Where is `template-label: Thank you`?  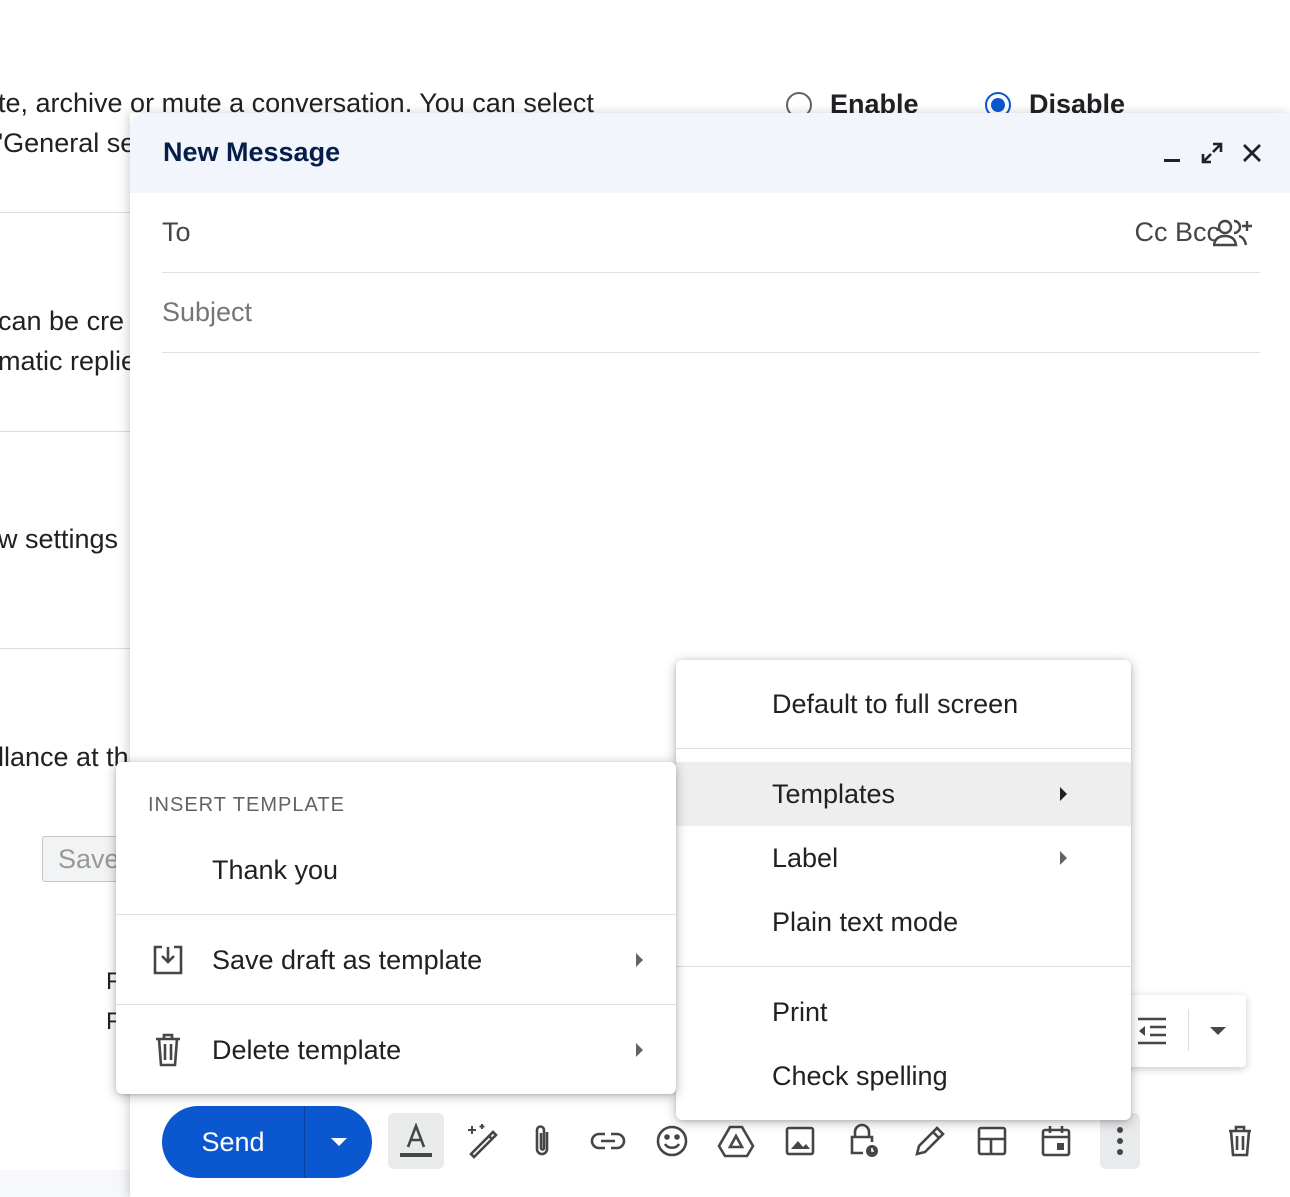 template-label: Thank you is located at coordinates (275, 869).